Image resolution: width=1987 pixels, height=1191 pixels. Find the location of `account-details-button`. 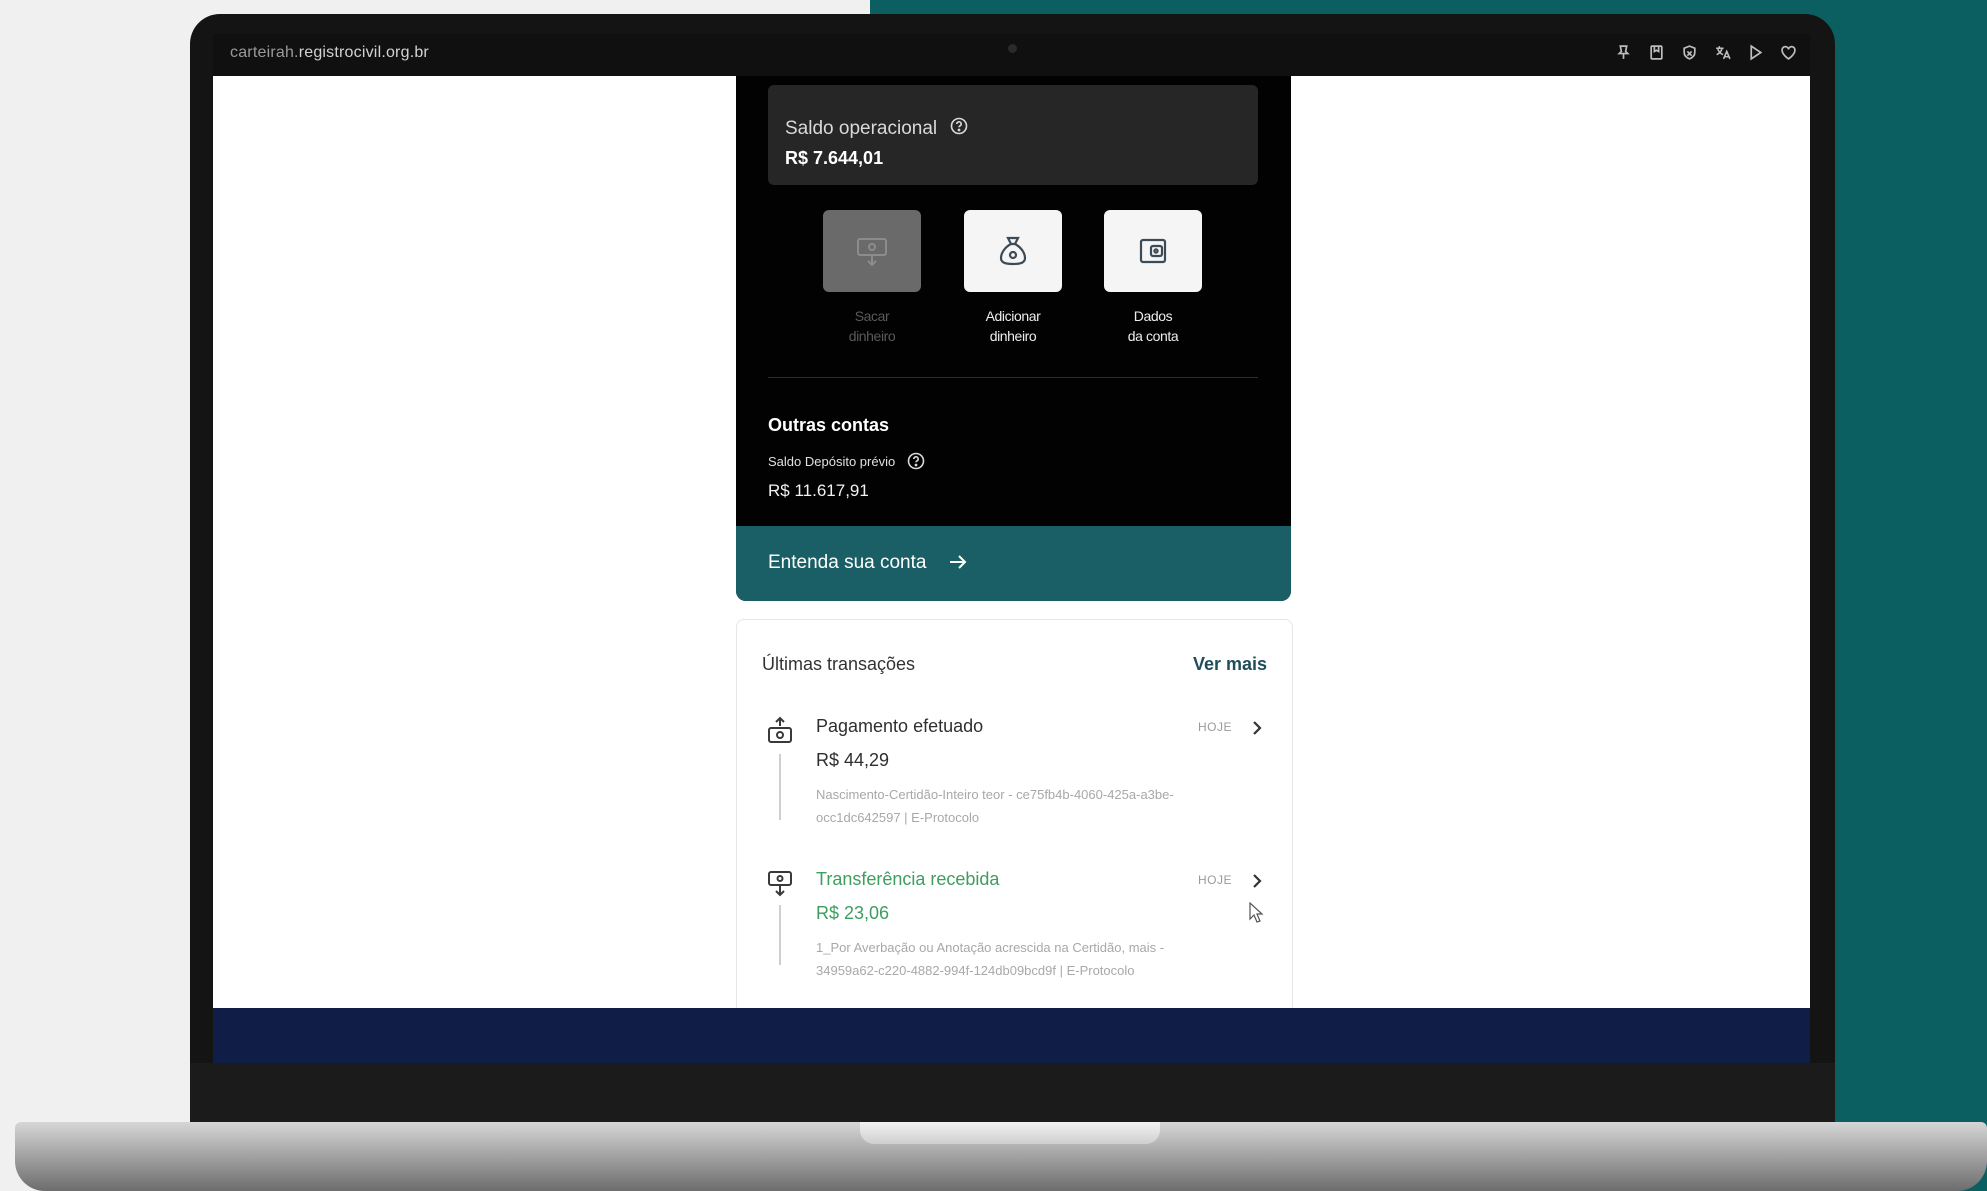

account-details-button is located at coordinates (1153, 251).